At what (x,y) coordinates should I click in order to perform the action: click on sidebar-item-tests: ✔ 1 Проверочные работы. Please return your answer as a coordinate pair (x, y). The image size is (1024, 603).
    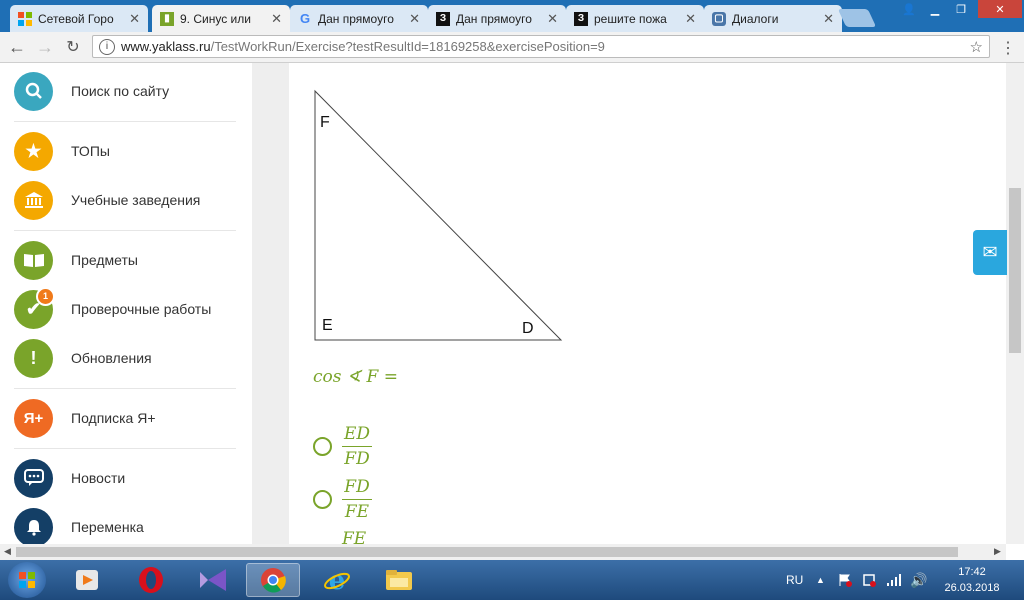
    Looking at the image, I should click on (125, 307).